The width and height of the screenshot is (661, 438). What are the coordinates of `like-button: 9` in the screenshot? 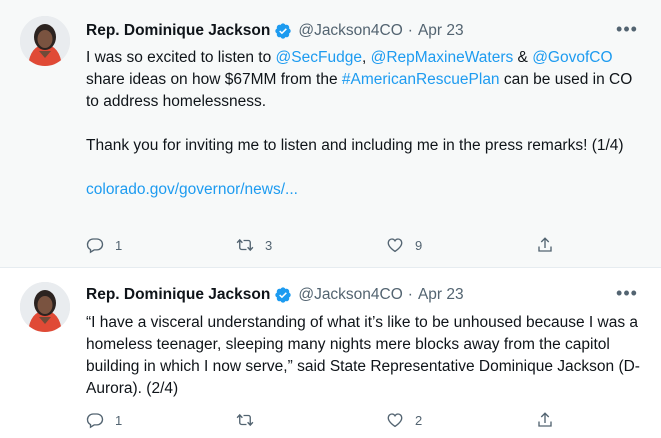 It's located at (461, 245).